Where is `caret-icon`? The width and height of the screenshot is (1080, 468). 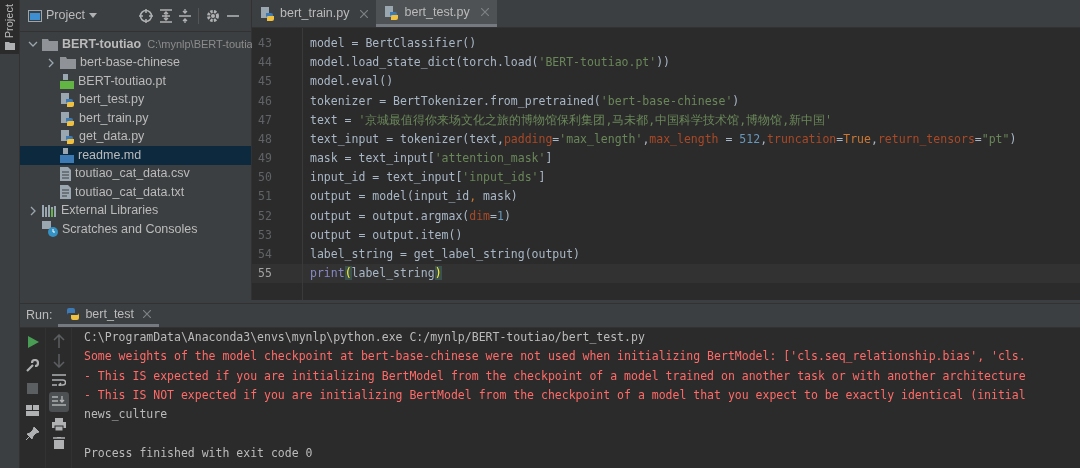 caret-icon is located at coordinates (92, 15).